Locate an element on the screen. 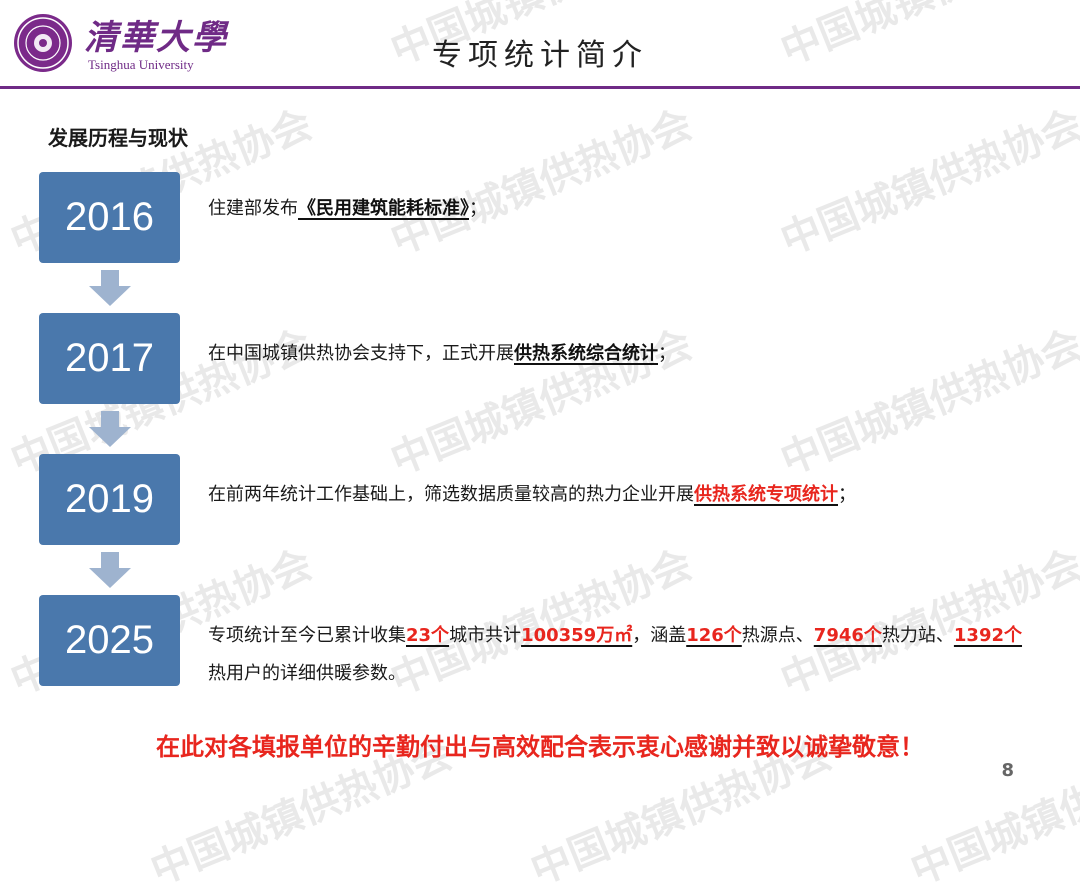 The width and height of the screenshot is (1080, 896). year-box-2016: 2016 is located at coordinates (109, 217).